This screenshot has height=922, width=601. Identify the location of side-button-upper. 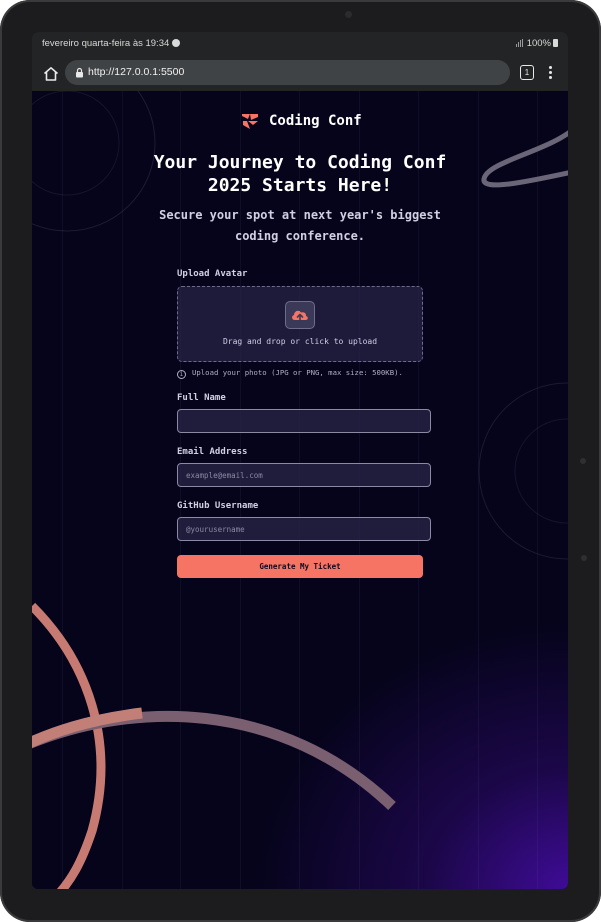
(583, 461).